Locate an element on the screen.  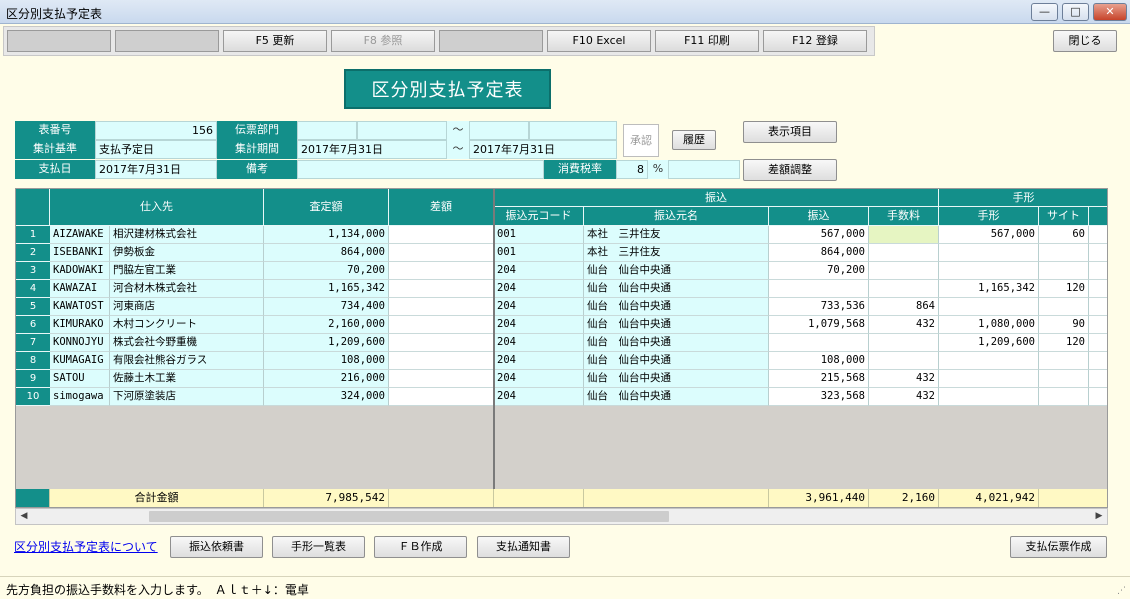
display-items-button: 表示項目 is located at coordinates (790, 132).